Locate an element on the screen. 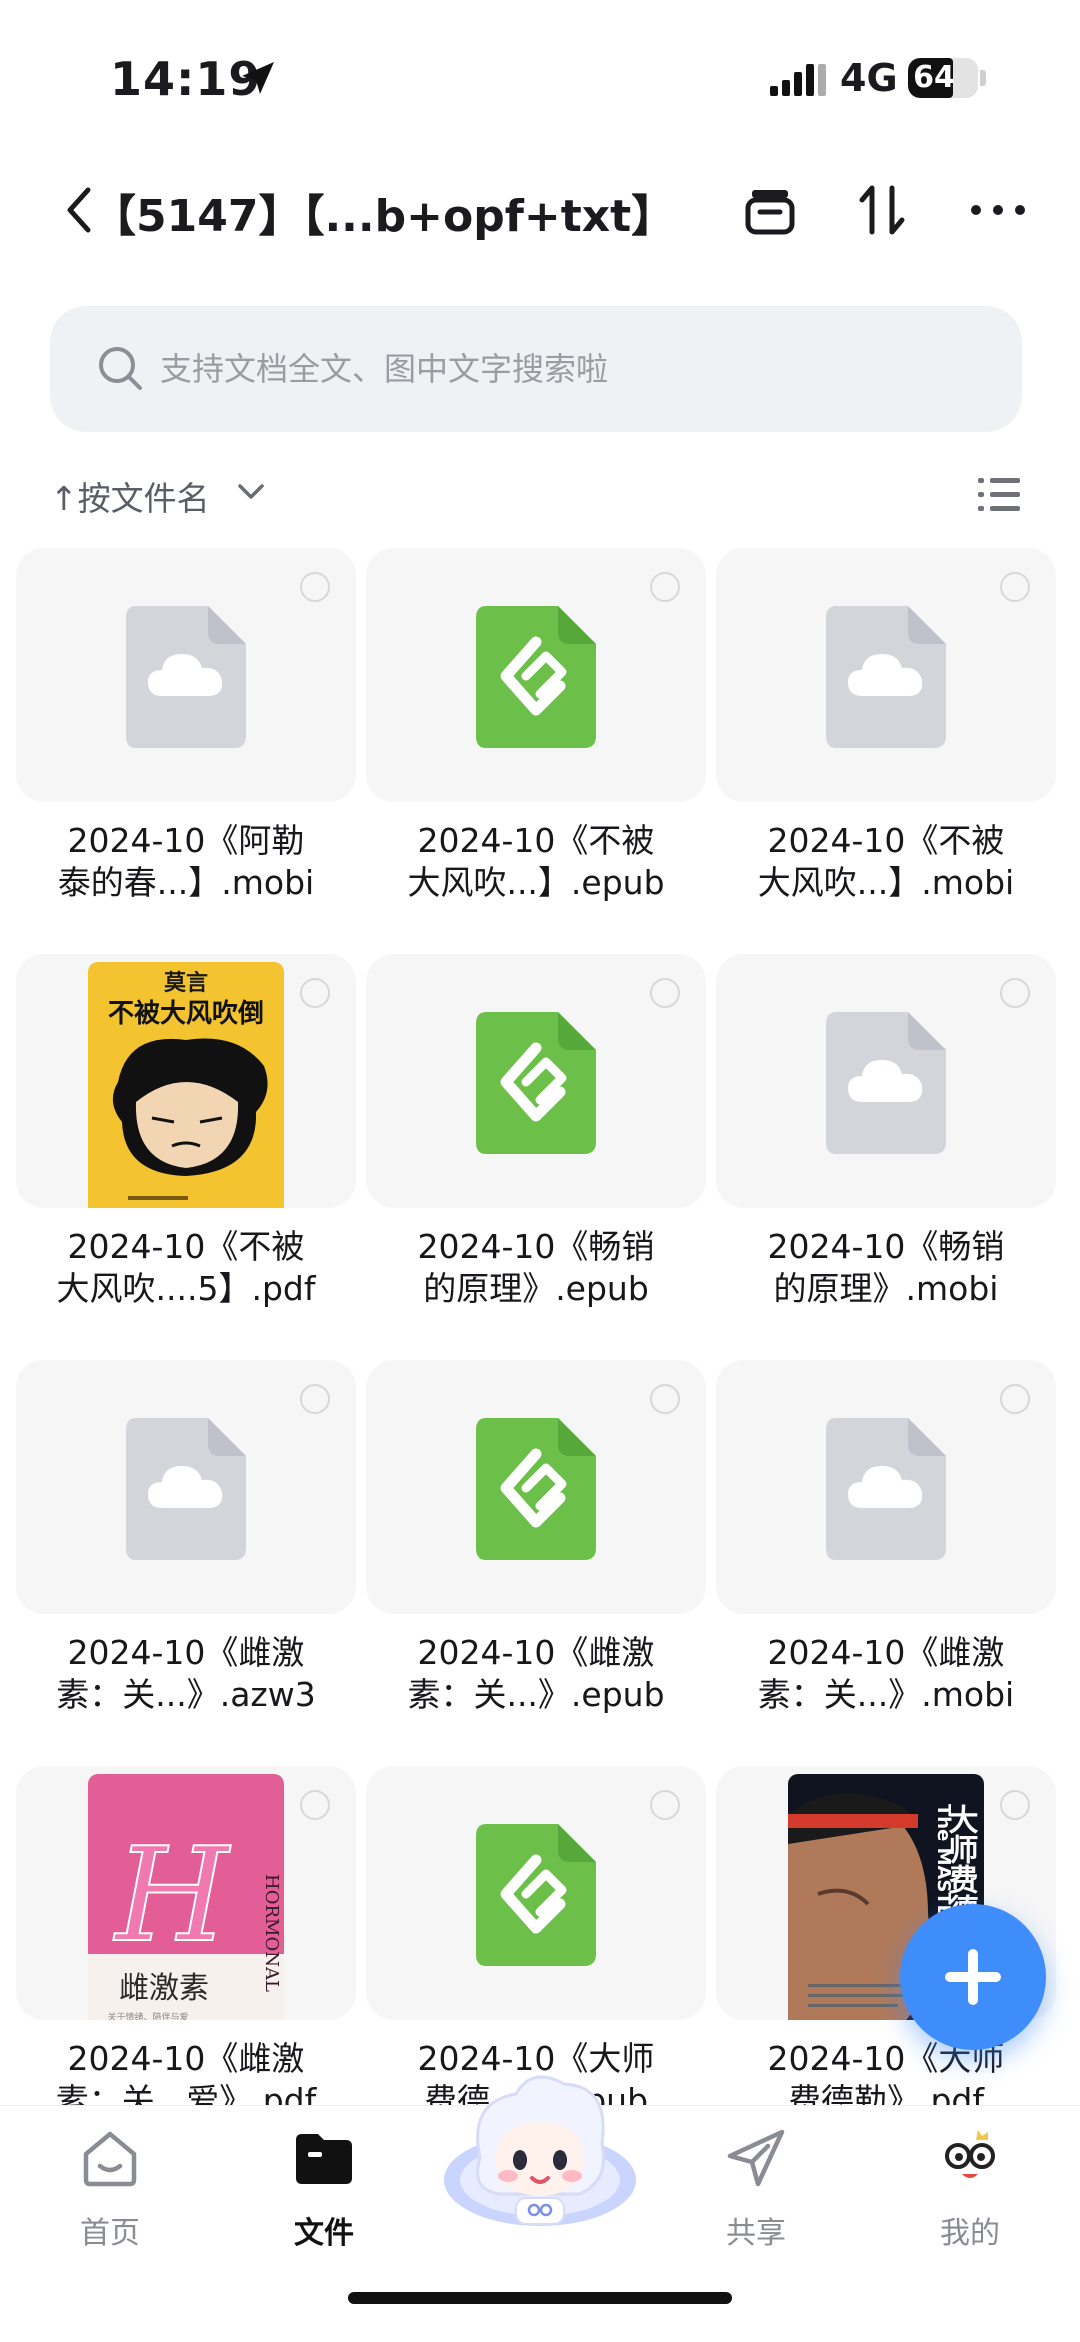  sort-by-name-button: ↑按文件名 is located at coordinates (130, 496).